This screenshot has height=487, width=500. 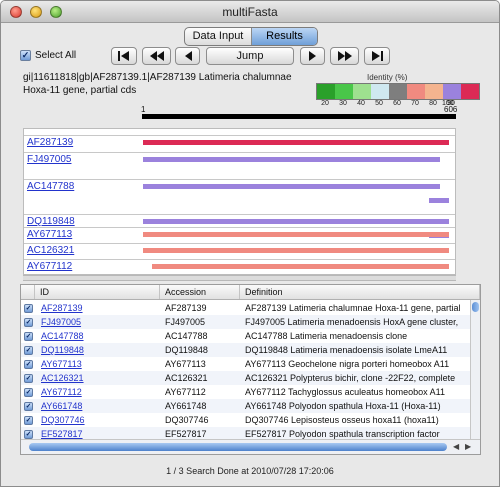 I want to click on alignment-row: AY677112, so click(x=239, y=265).